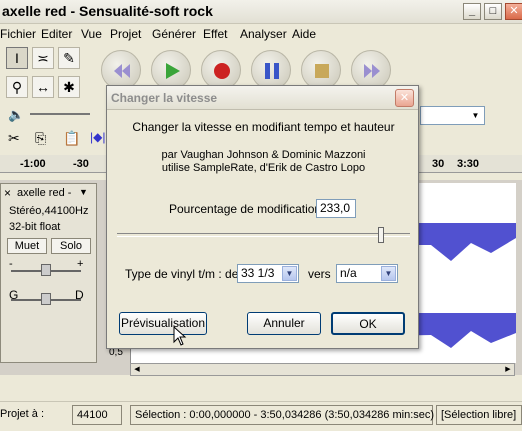  I want to click on window-title: axelle red - Sensualité-soft rock, so click(107, 11).